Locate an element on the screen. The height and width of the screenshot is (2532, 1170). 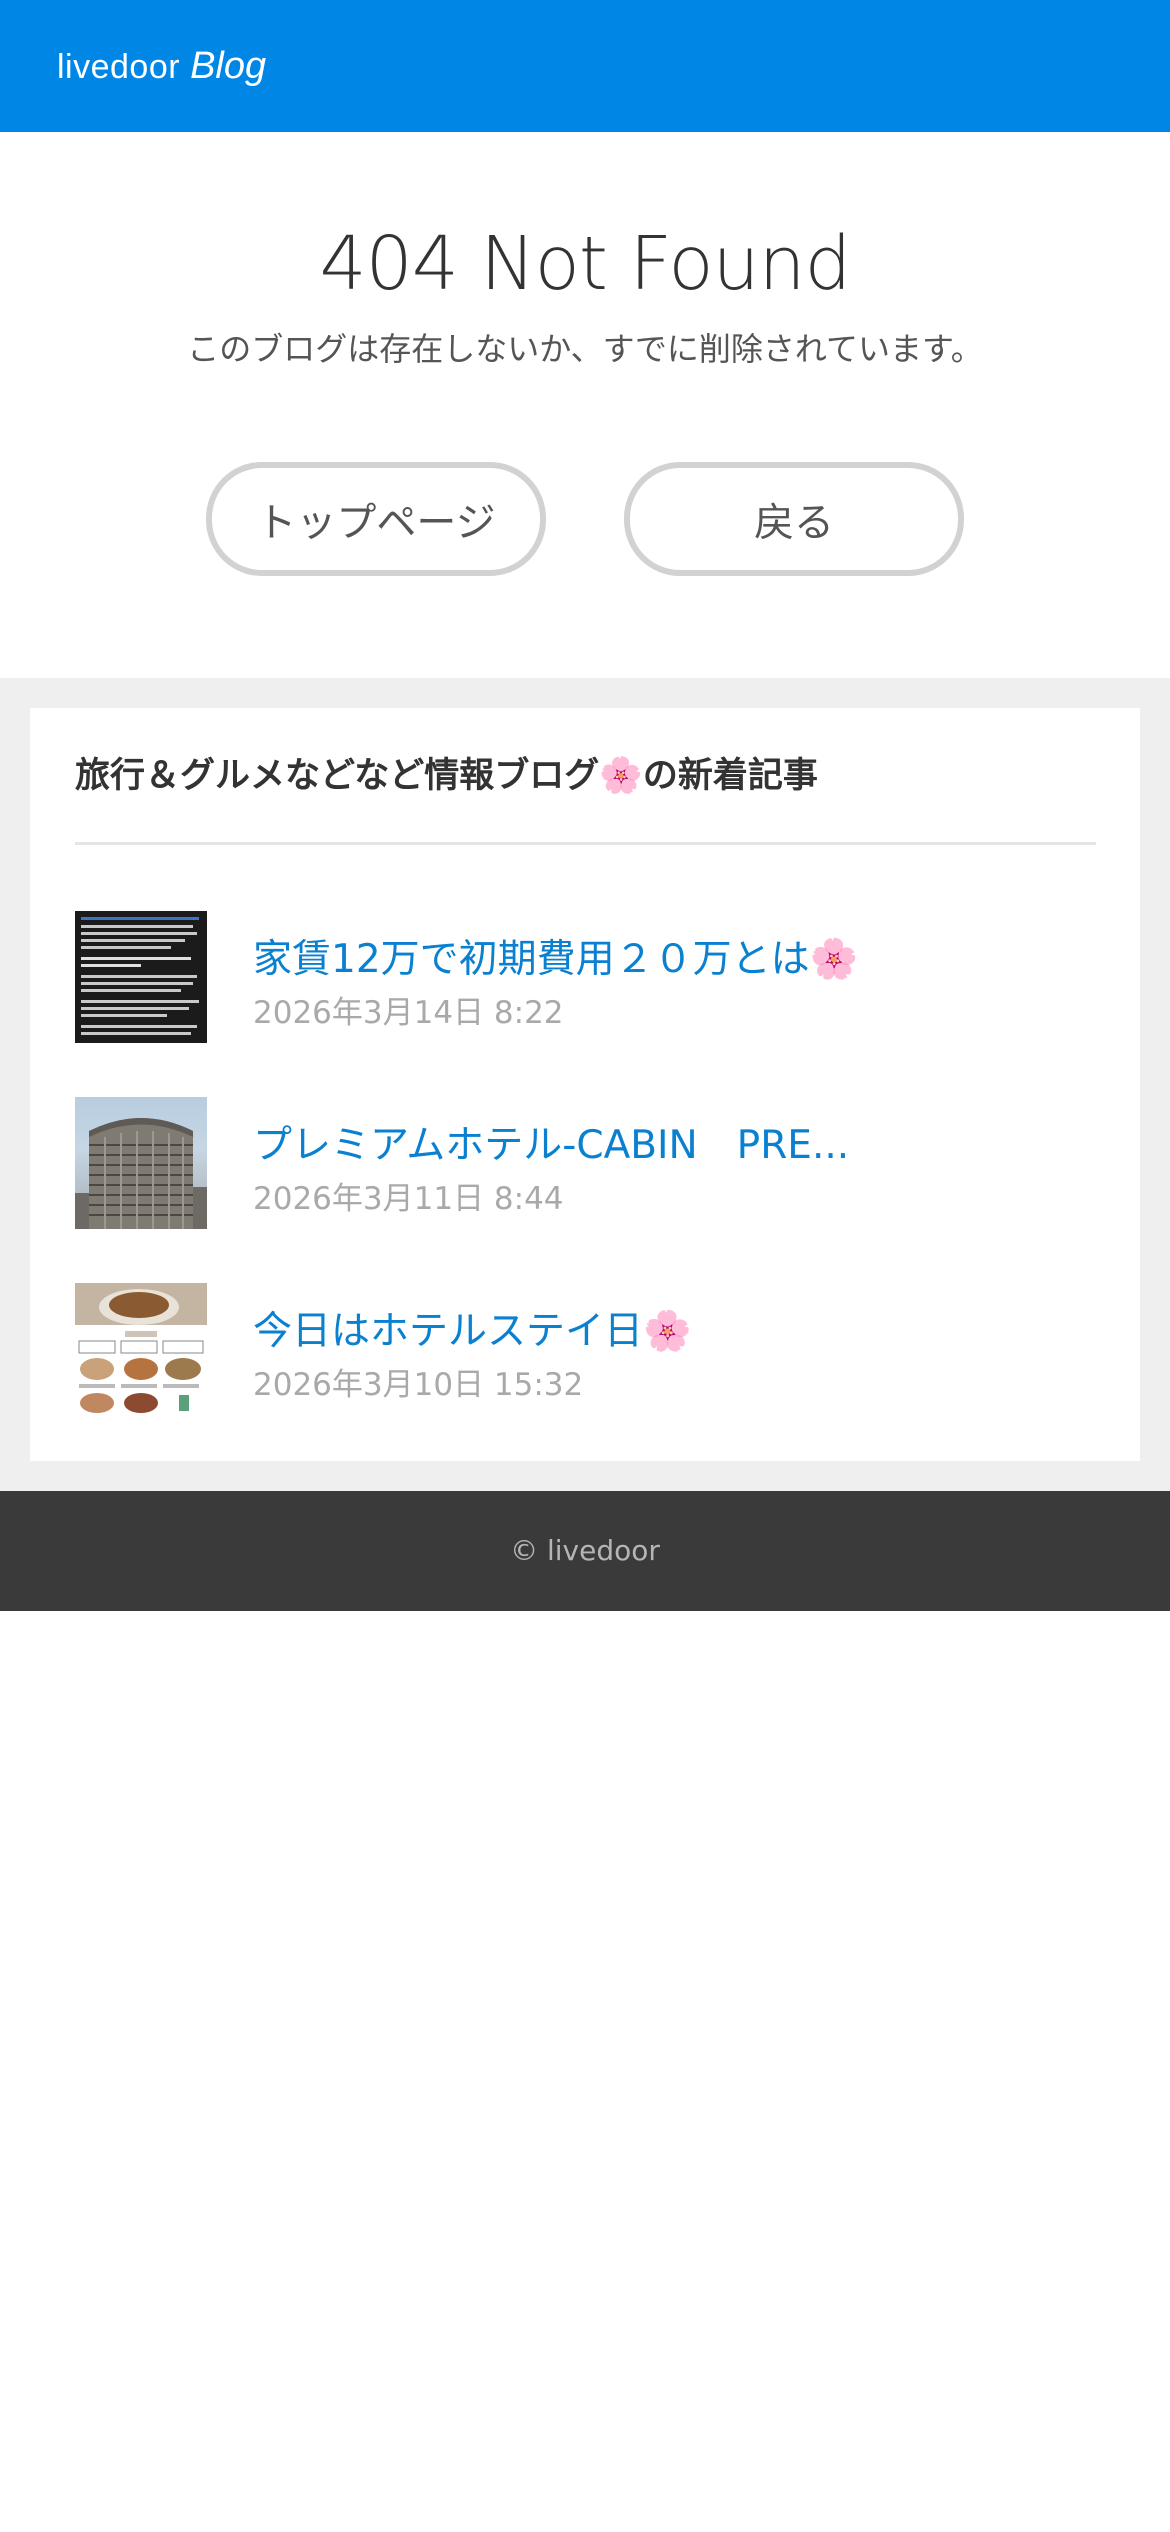
site-footer: © livedoor is located at coordinates (585, 1550).